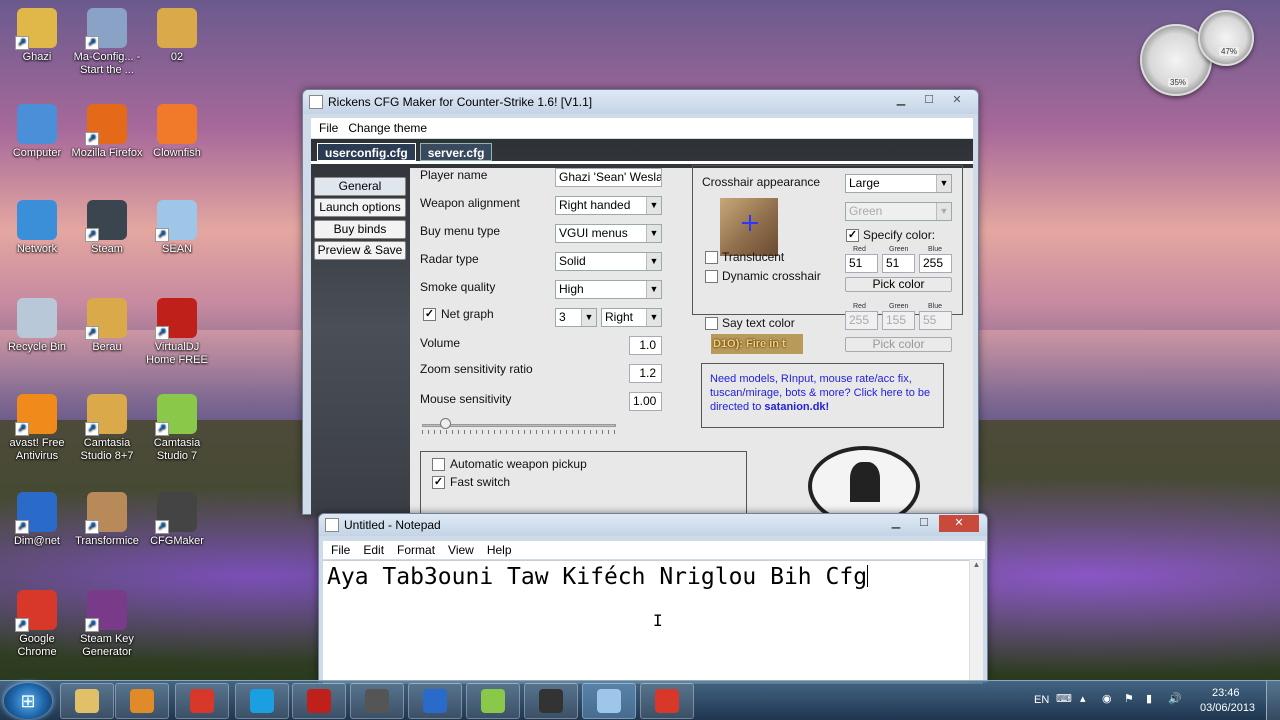 The image size is (1280, 720). Describe the element at coordinates (898, 263) in the screenshot. I see `crosshair-green-input: 51` at that location.